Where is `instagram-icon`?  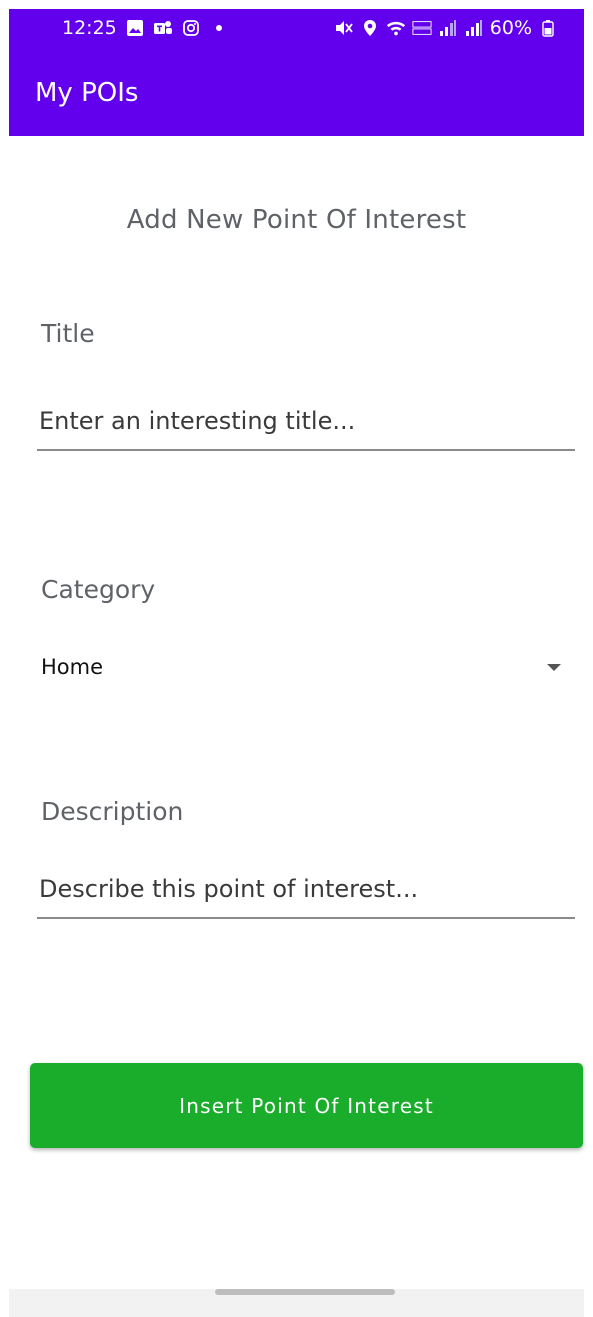 instagram-icon is located at coordinates (191, 28).